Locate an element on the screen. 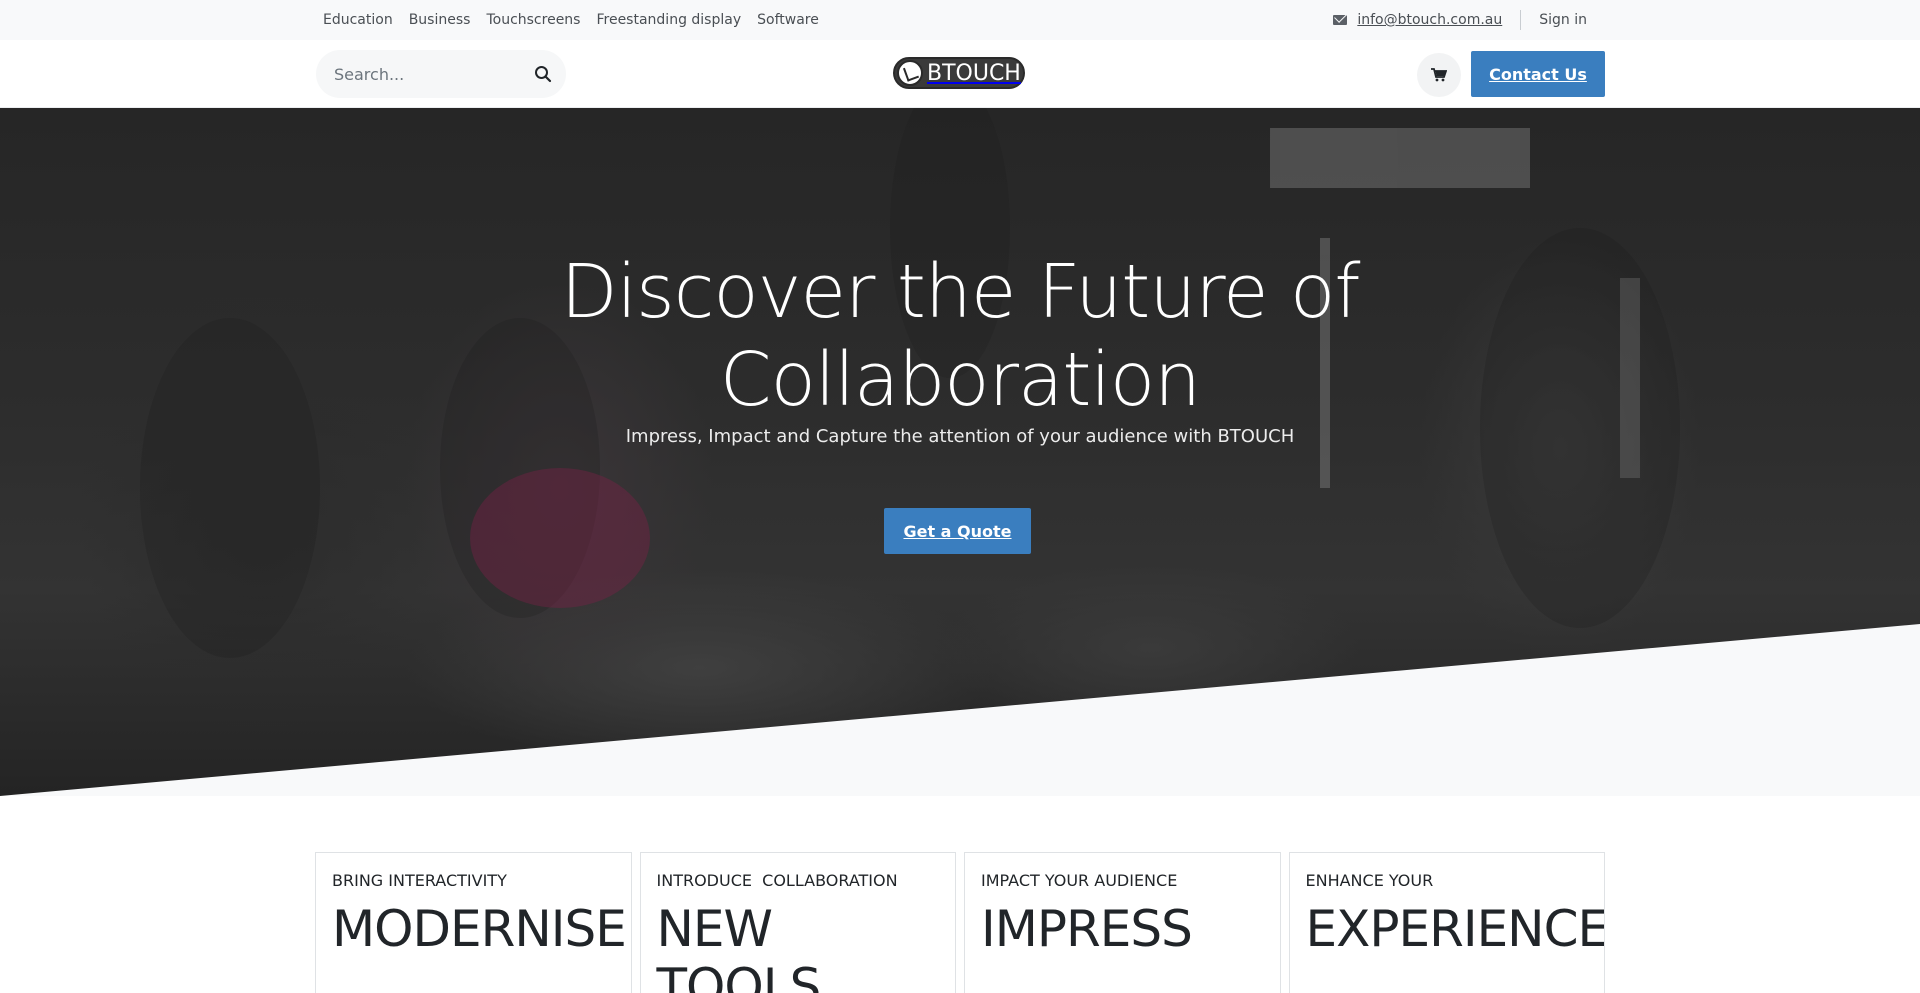 The width and height of the screenshot is (1920, 993). top-right-links: info@btouch.com.au Sign in is located at coordinates (1465, 20).